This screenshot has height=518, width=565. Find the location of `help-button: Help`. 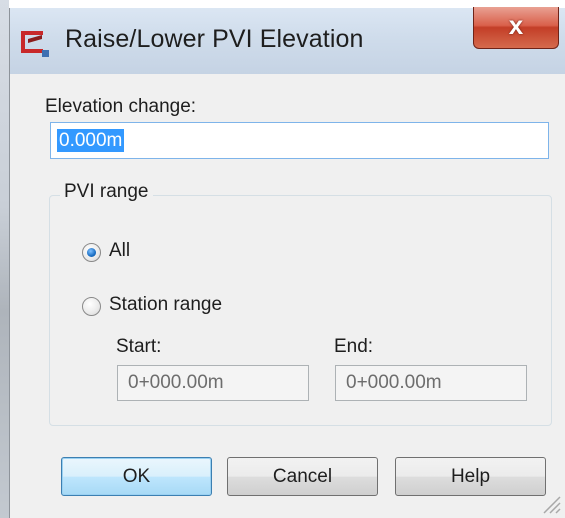

help-button: Help is located at coordinates (470, 476).